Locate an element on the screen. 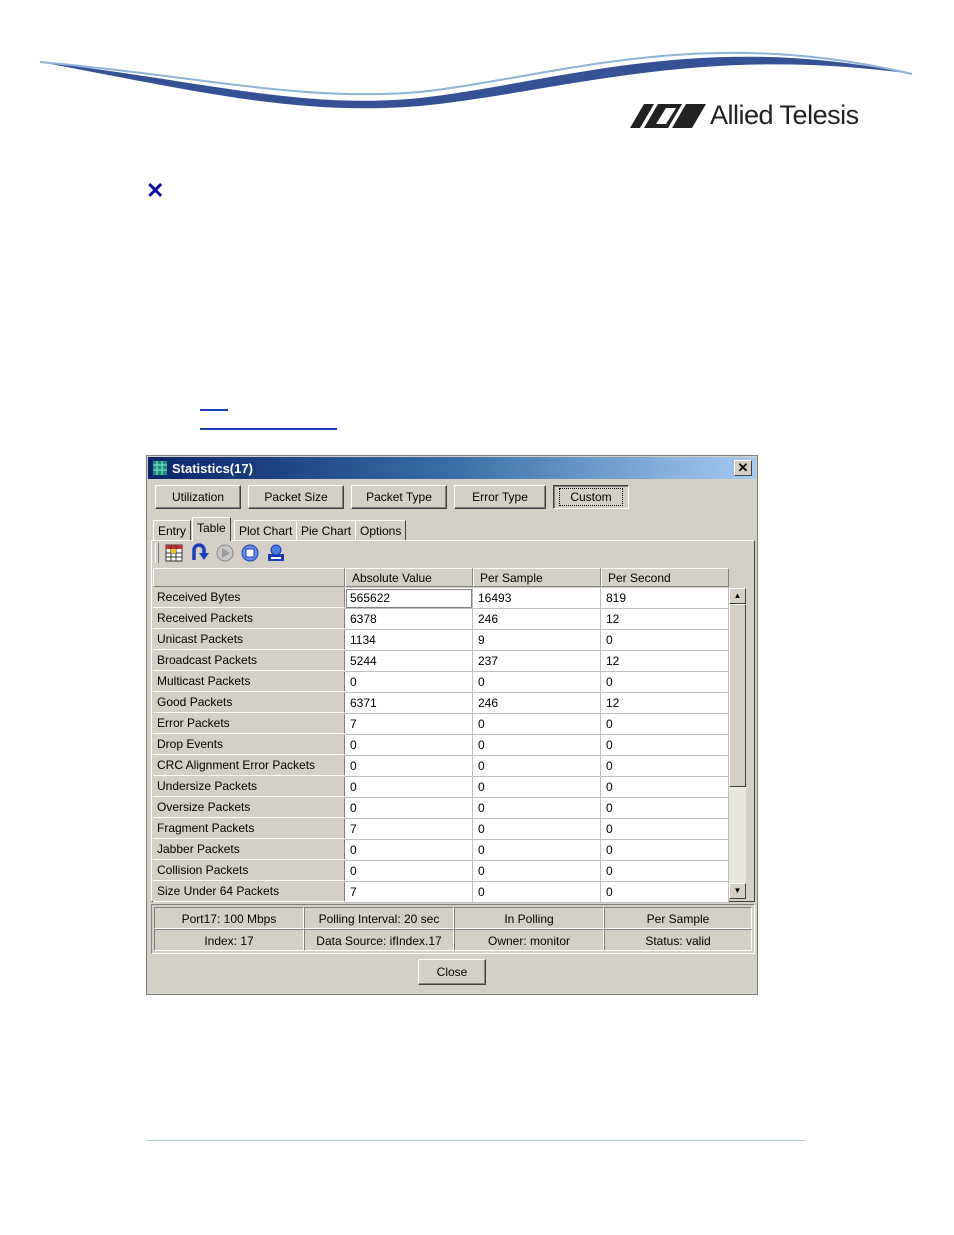 The width and height of the screenshot is (954, 1235). row-label: Multicast Packets is located at coordinates (249, 682).